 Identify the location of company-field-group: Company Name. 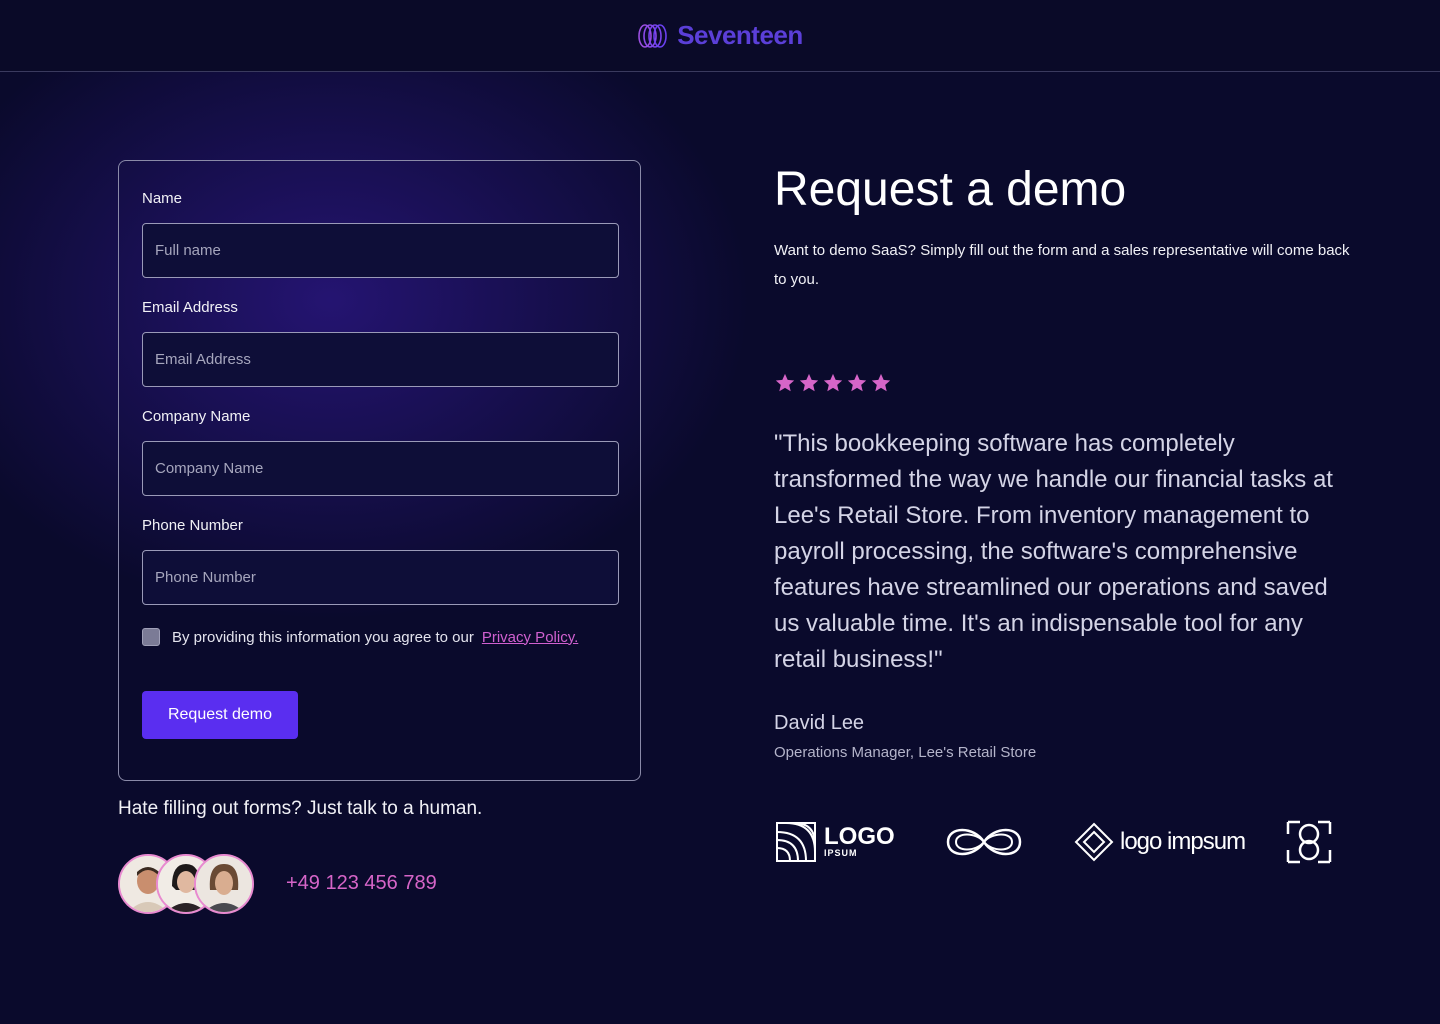
(380, 451).